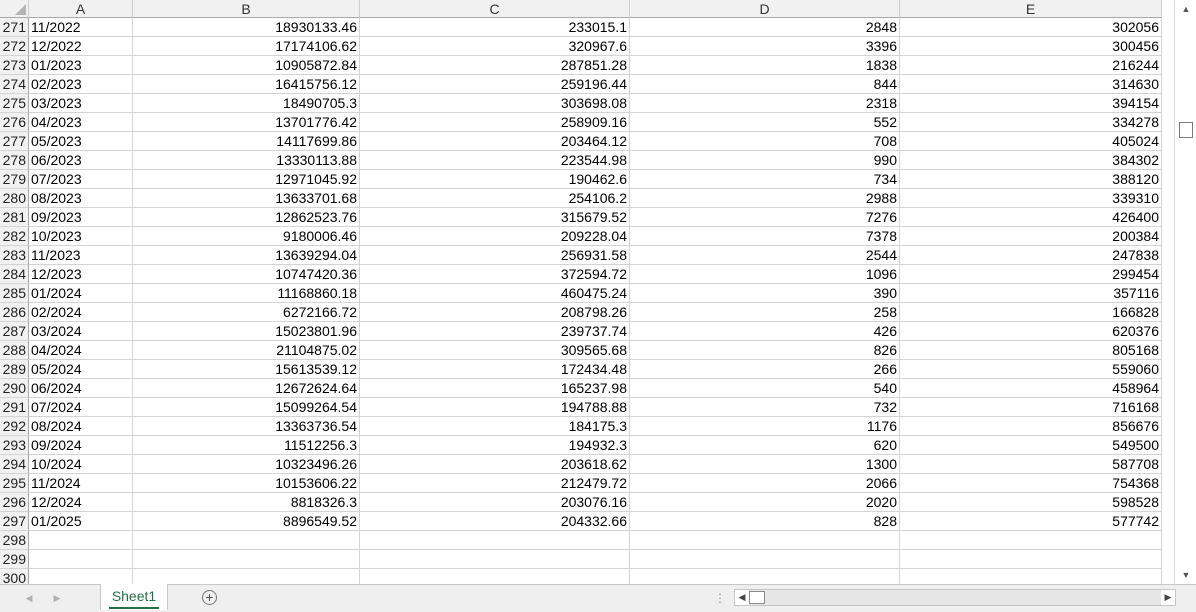 The image size is (1196, 612). What do you see at coordinates (1031, 293) in the screenshot?
I see `cell-e: 357116` at bounding box center [1031, 293].